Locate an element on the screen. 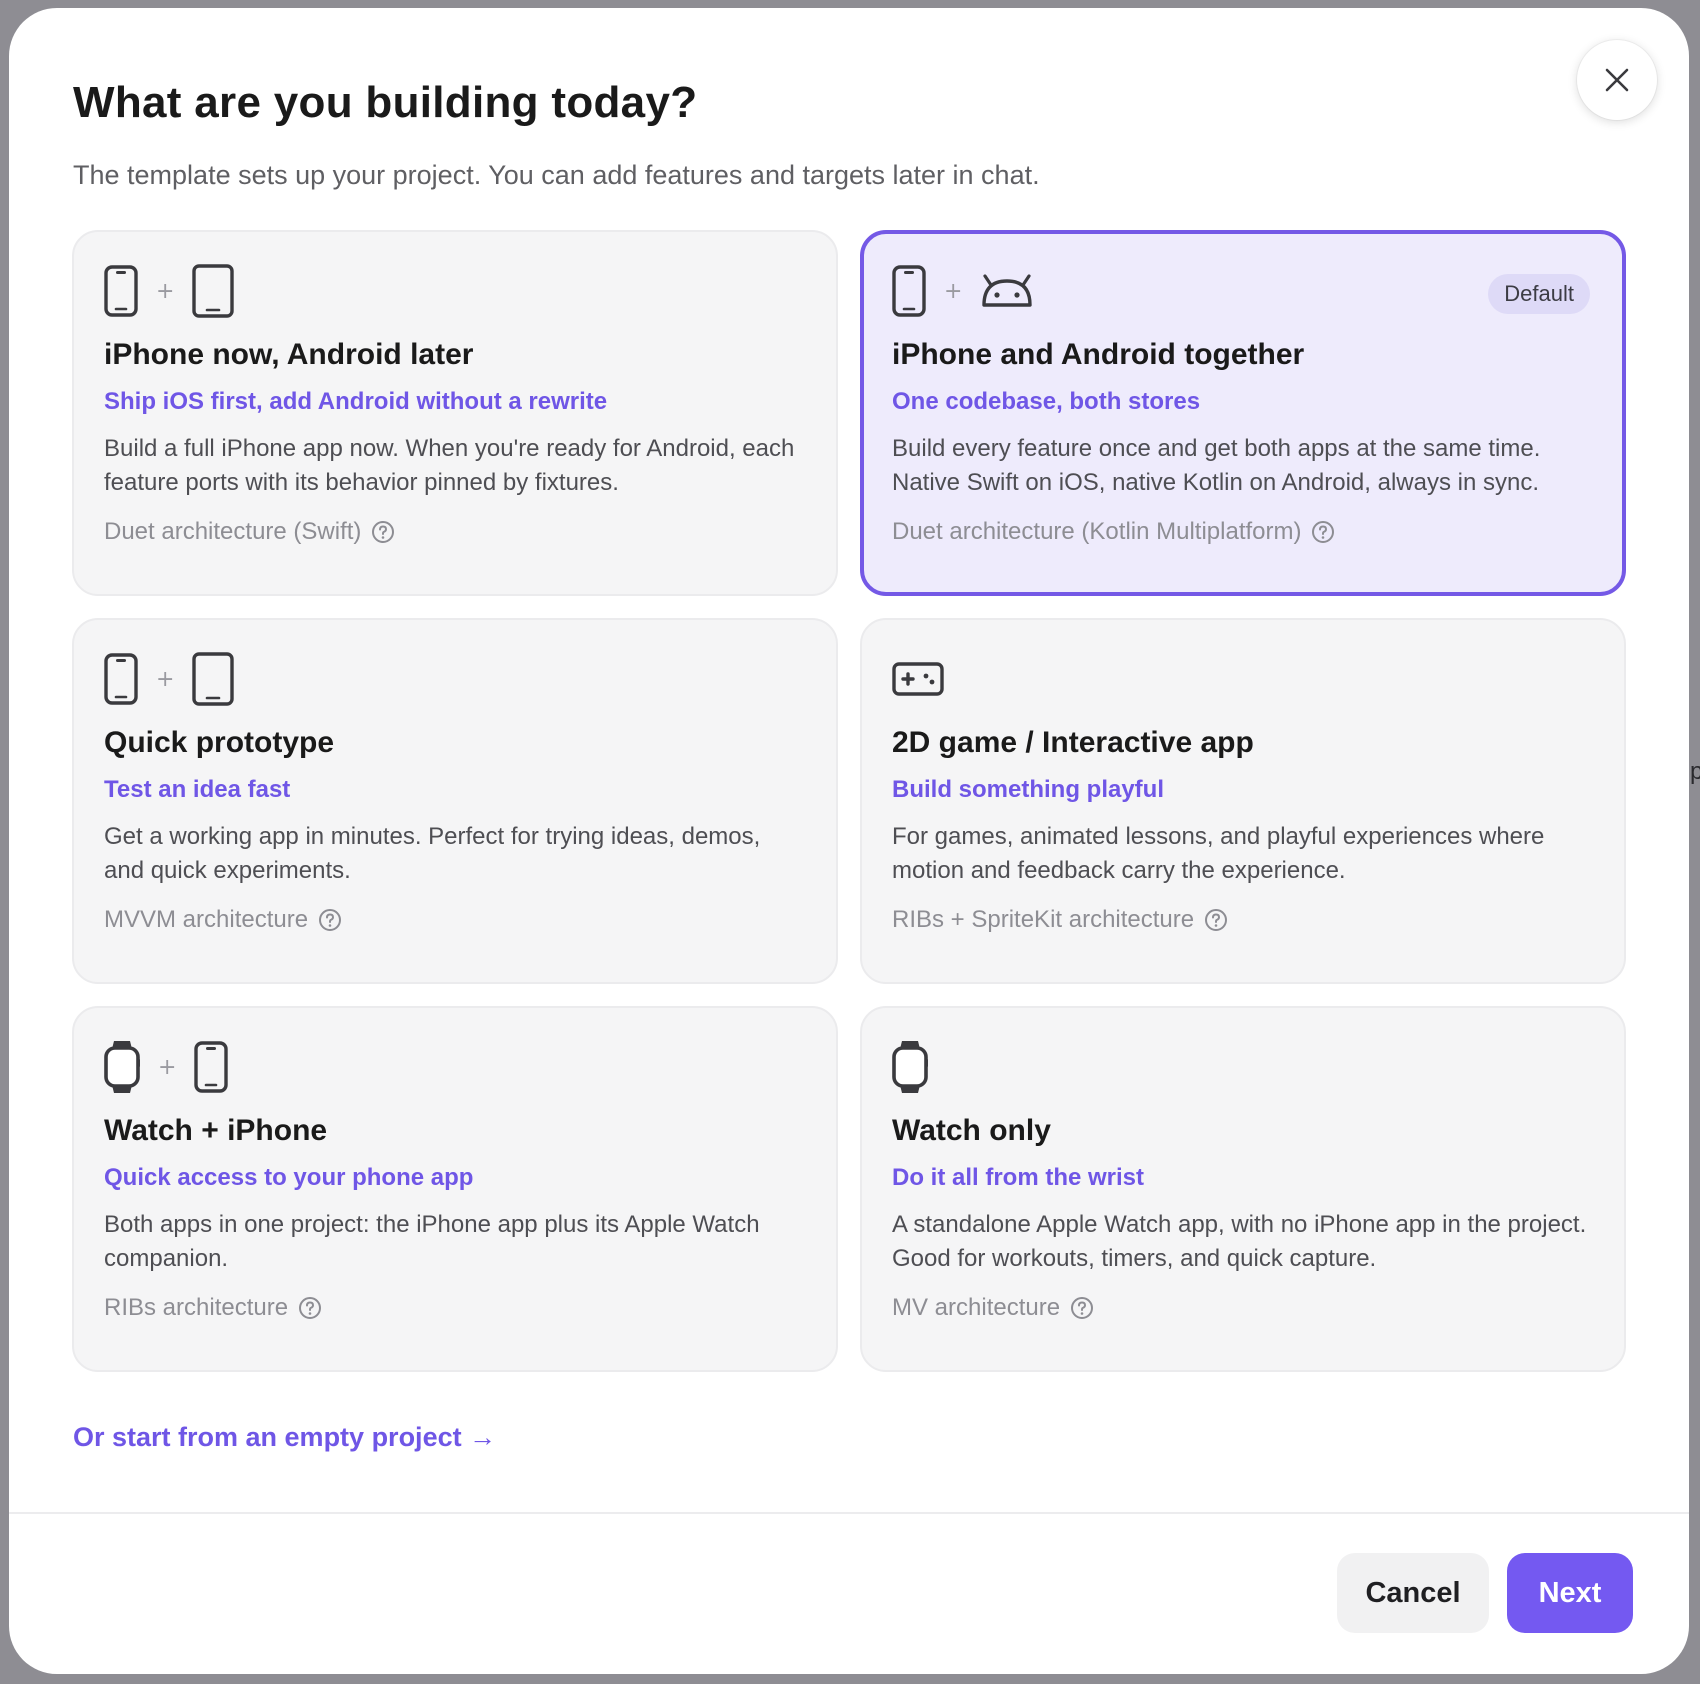 This screenshot has height=1684, width=1700. close-icon is located at coordinates (1617, 80).